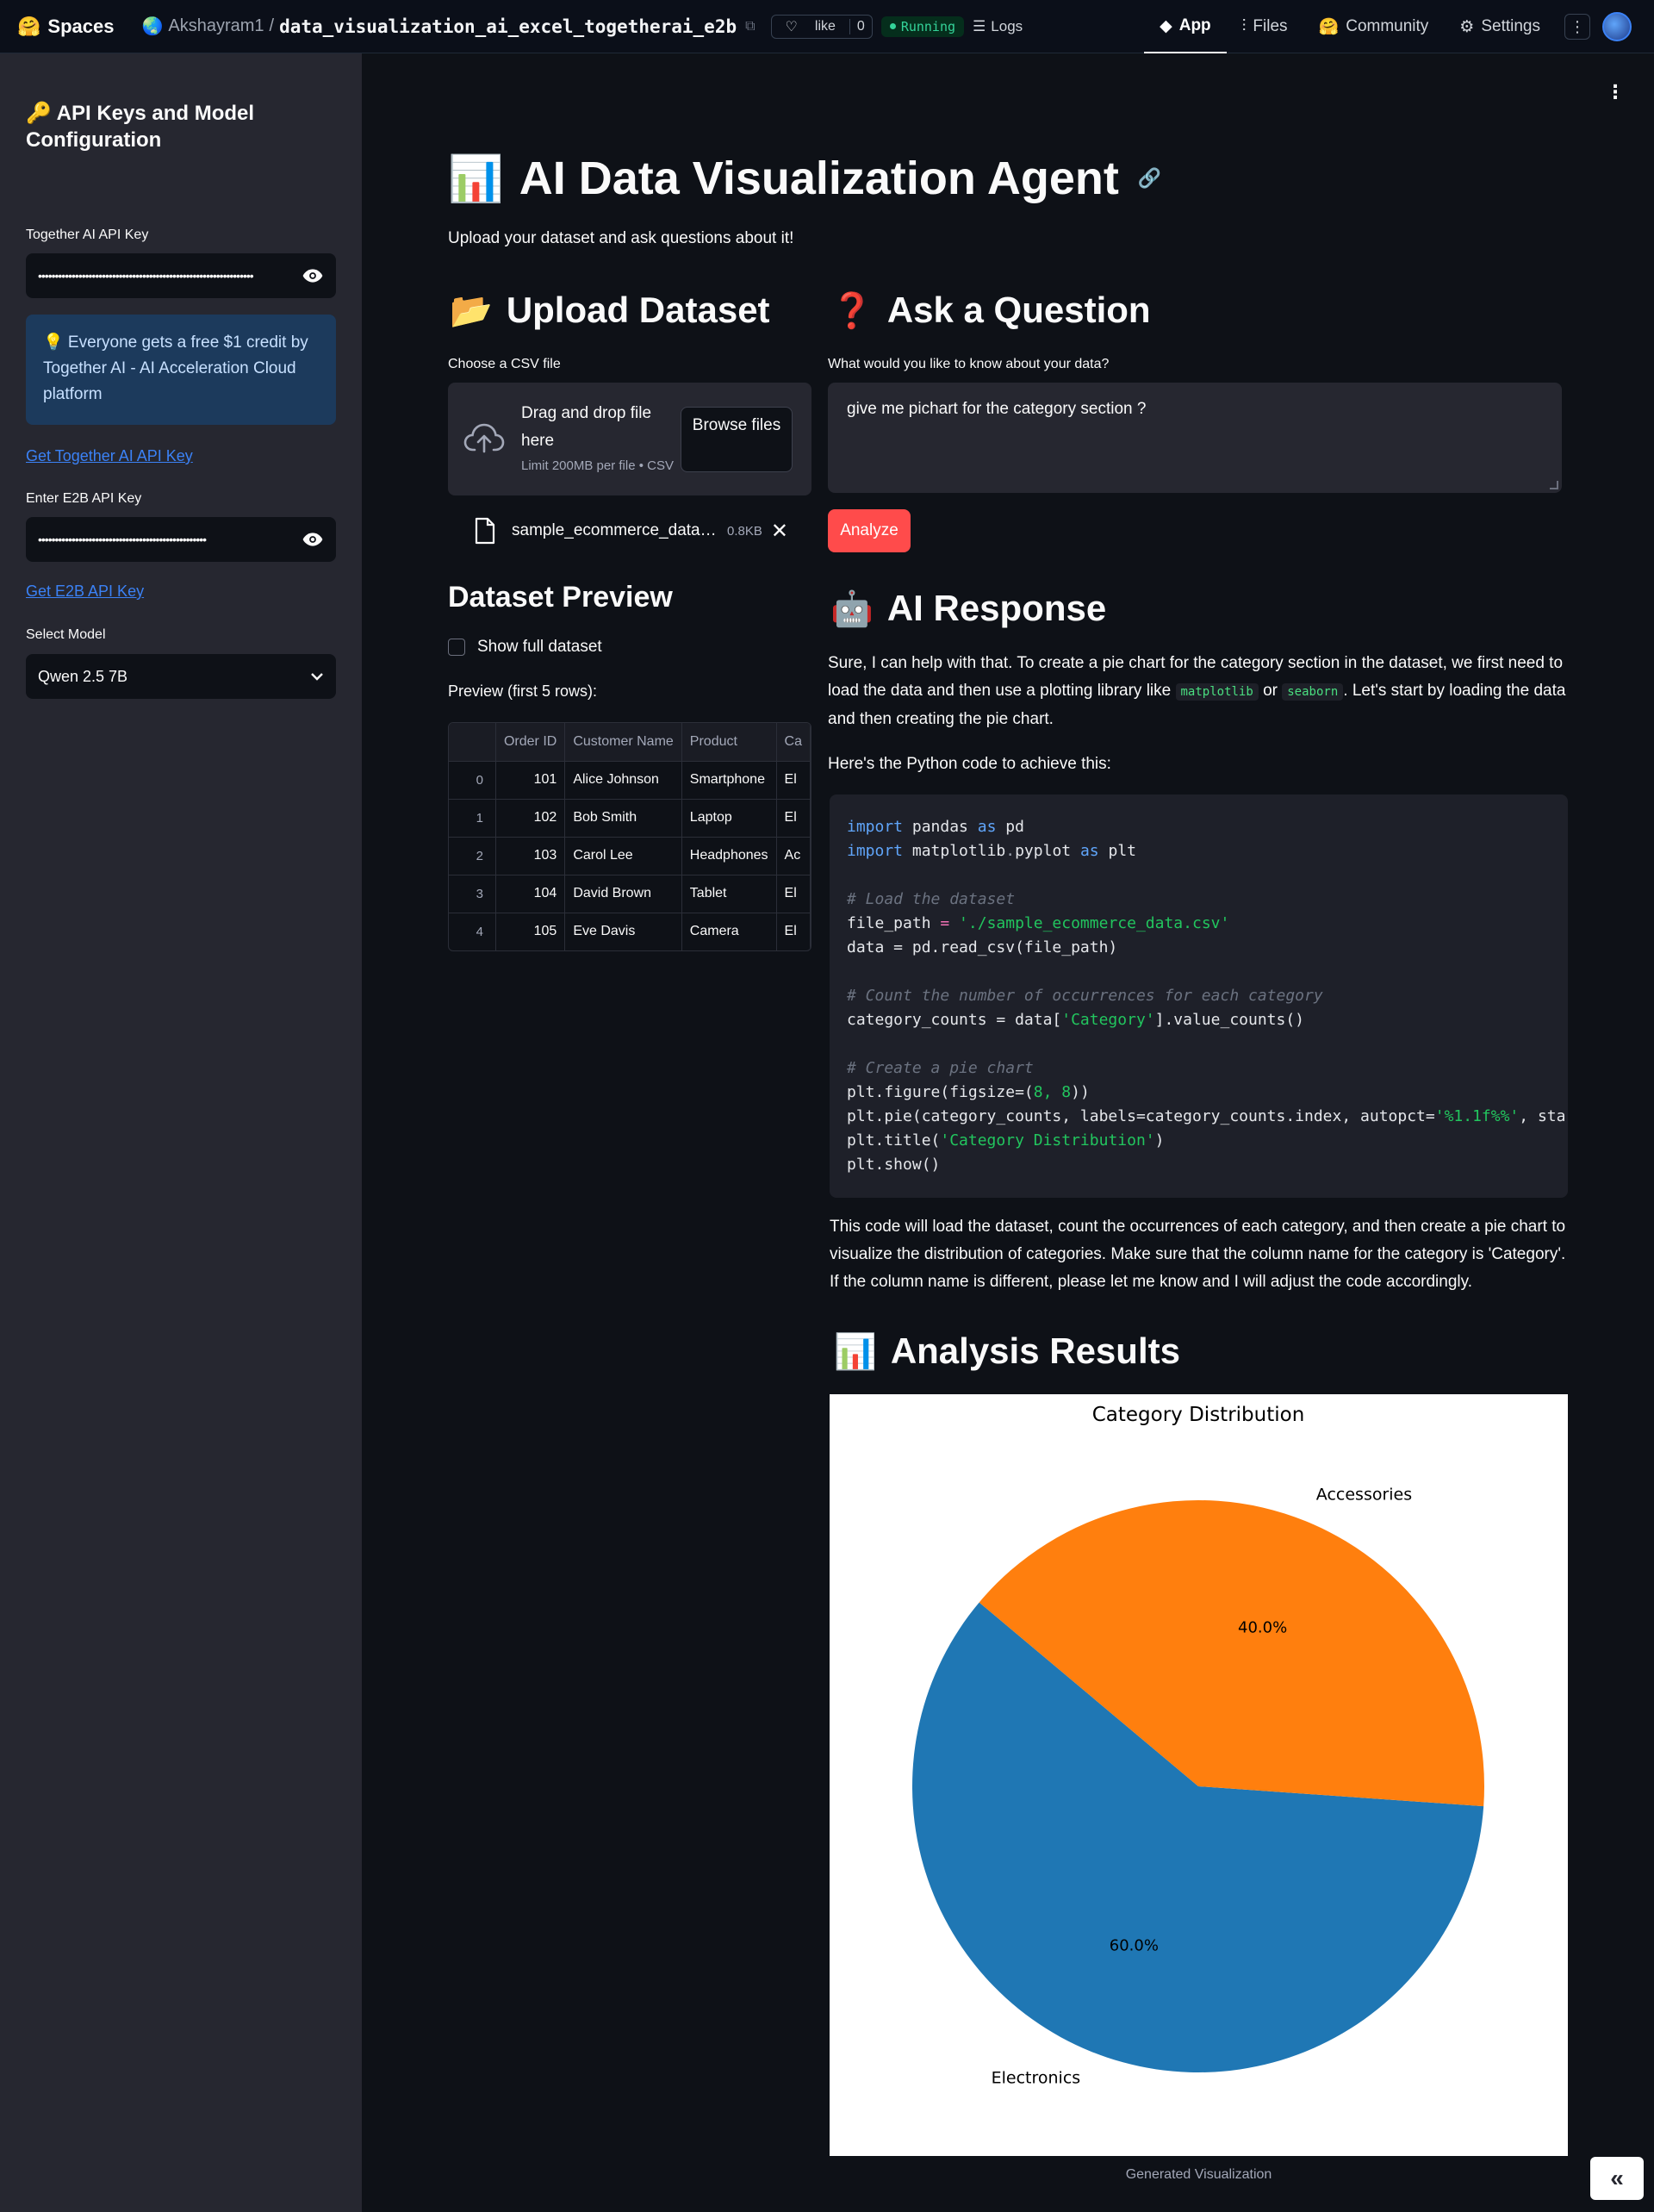 This screenshot has width=1654, height=2212. Describe the element at coordinates (109, 456) in the screenshot. I see `together-key-link: Get Together AI API Key` at that location.